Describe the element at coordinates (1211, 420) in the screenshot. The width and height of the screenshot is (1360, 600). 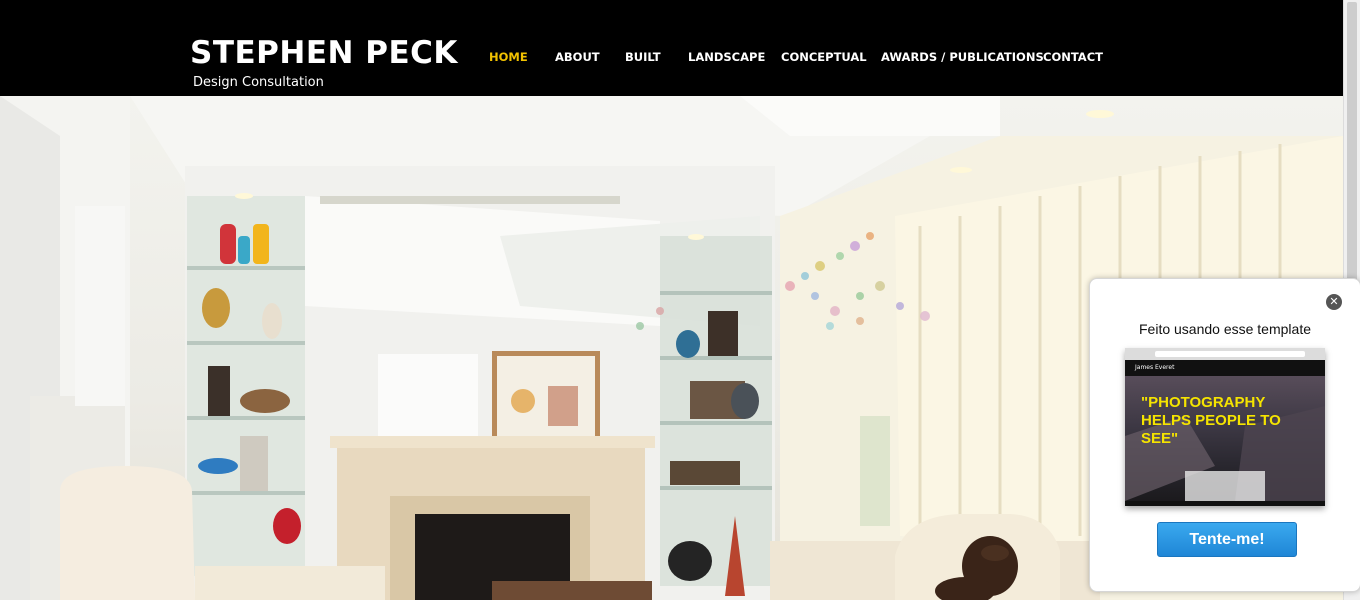
I see `thumbnail-quote: "PHOTOGRAPHY HELPS PEOPLE TO SEE"` at that location.